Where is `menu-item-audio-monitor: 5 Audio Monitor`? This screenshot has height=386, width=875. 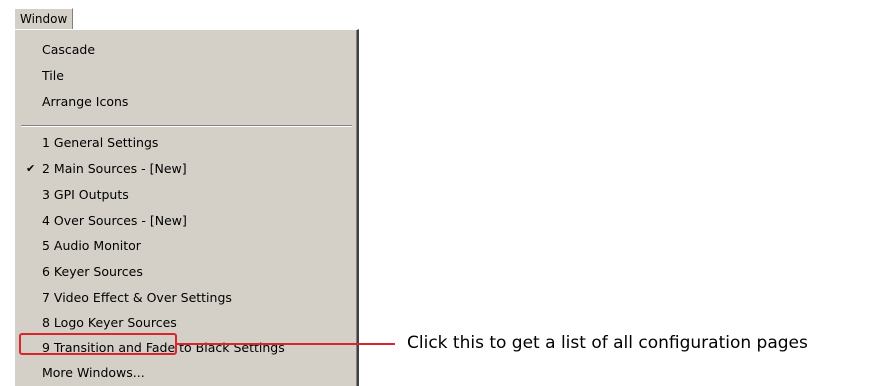 menu-item-audio-monitor: 5 Audio Monitor is located at coordinates (185, 246).